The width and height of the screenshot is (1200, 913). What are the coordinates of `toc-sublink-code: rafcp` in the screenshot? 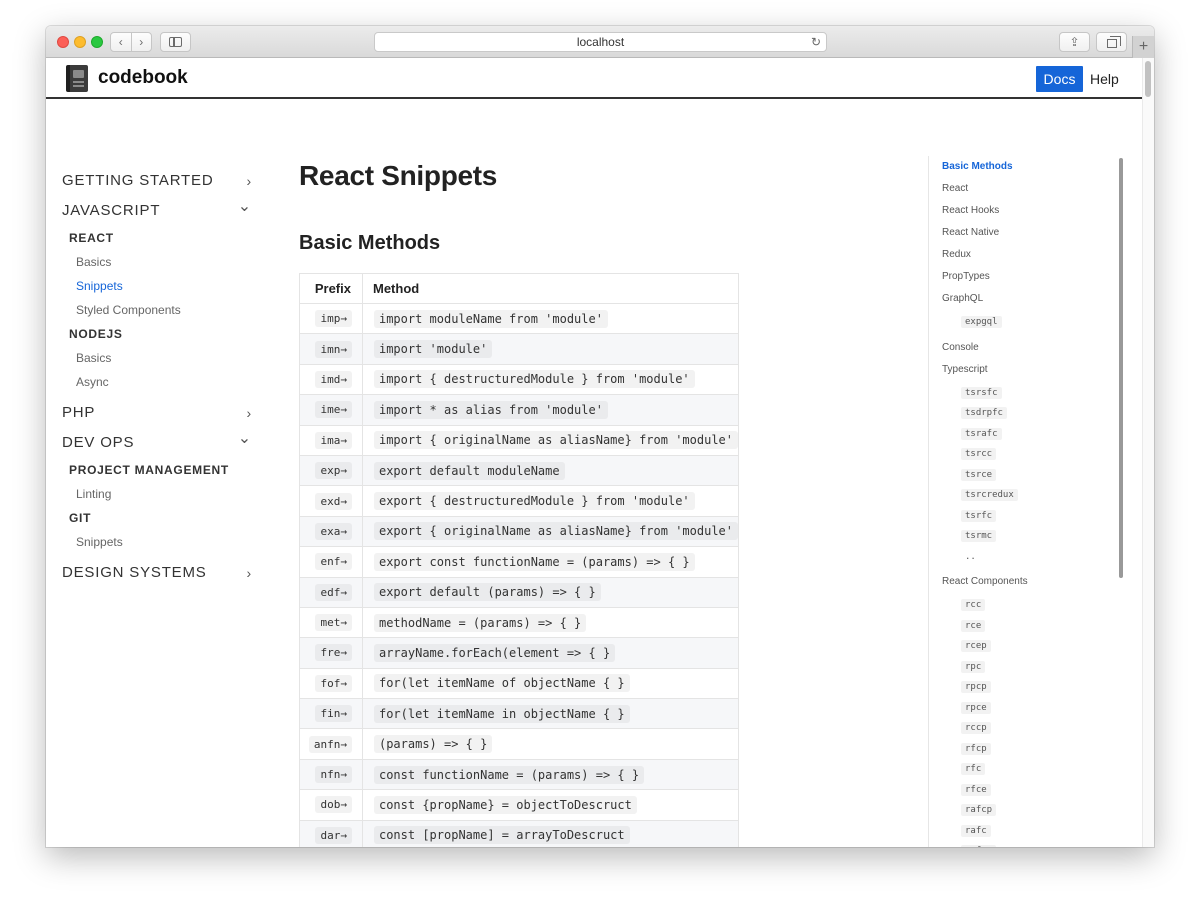 It's located at (979, 810).